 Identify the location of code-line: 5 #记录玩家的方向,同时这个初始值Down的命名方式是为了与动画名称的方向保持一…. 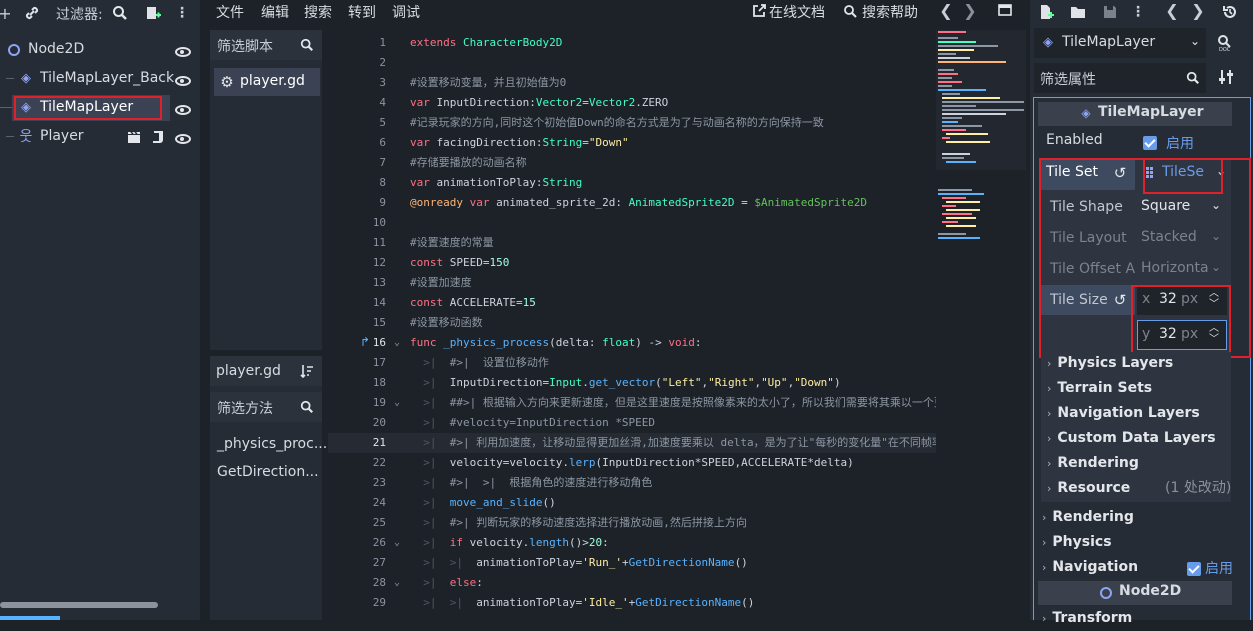
(632, 123).